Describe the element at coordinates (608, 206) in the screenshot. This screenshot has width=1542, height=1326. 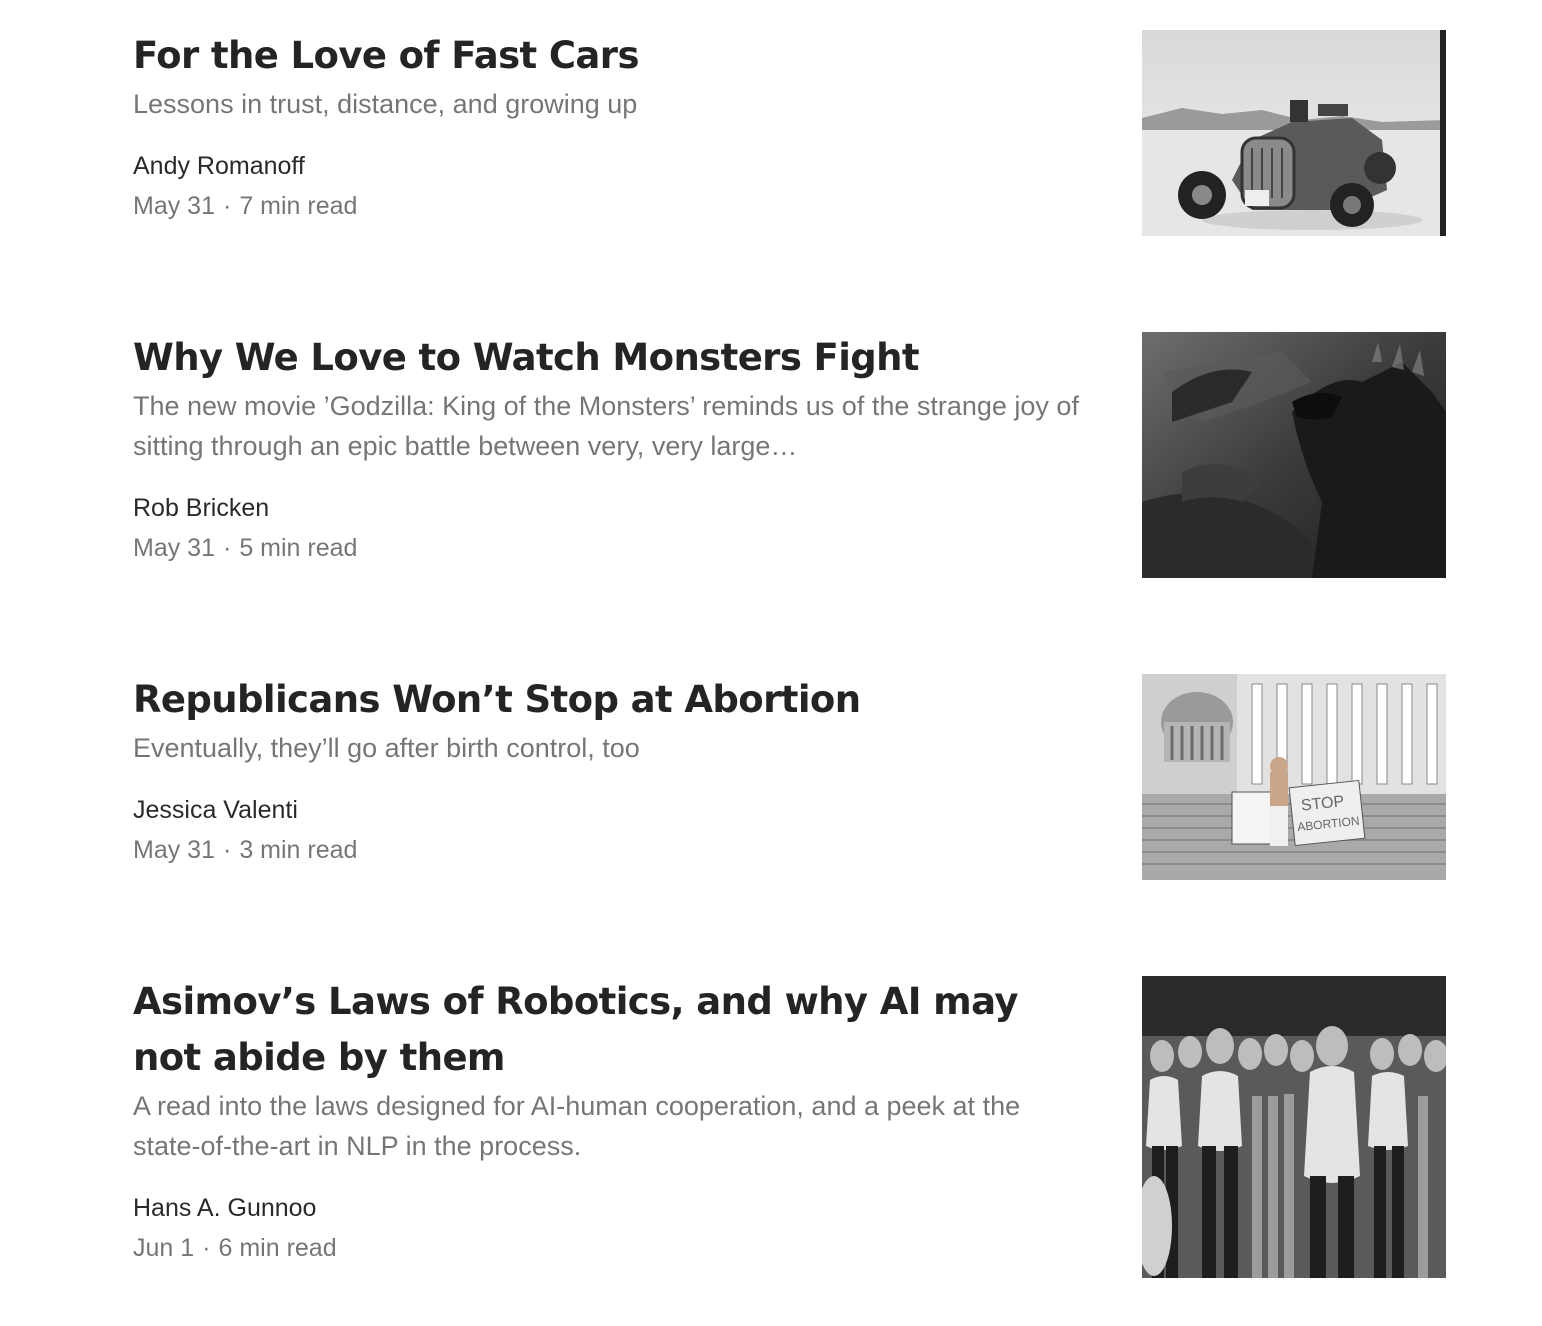
I see `story-meta: May 31 · 7 min read` at that location.